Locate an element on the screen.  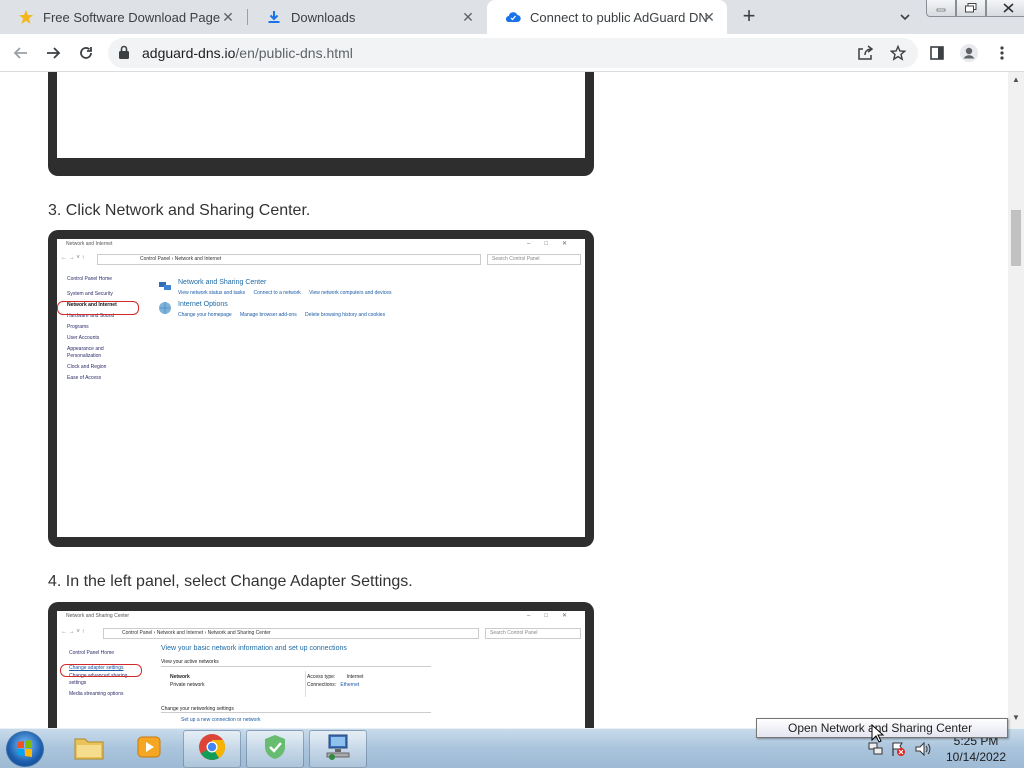
mini-window-title: Network and Internet is located at coordinates (89, 244).